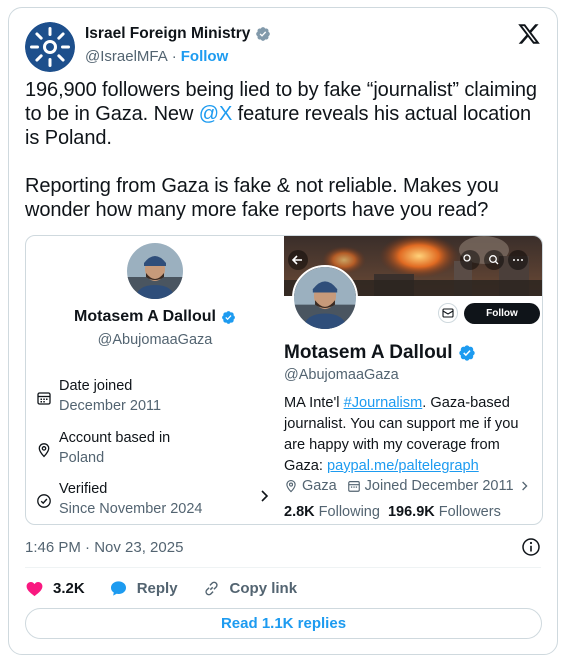 The width and height of the screenshot is (566, 663). Describe the element at coordinates (531, 547) in the screenshot. I see `info-icon` at that location.